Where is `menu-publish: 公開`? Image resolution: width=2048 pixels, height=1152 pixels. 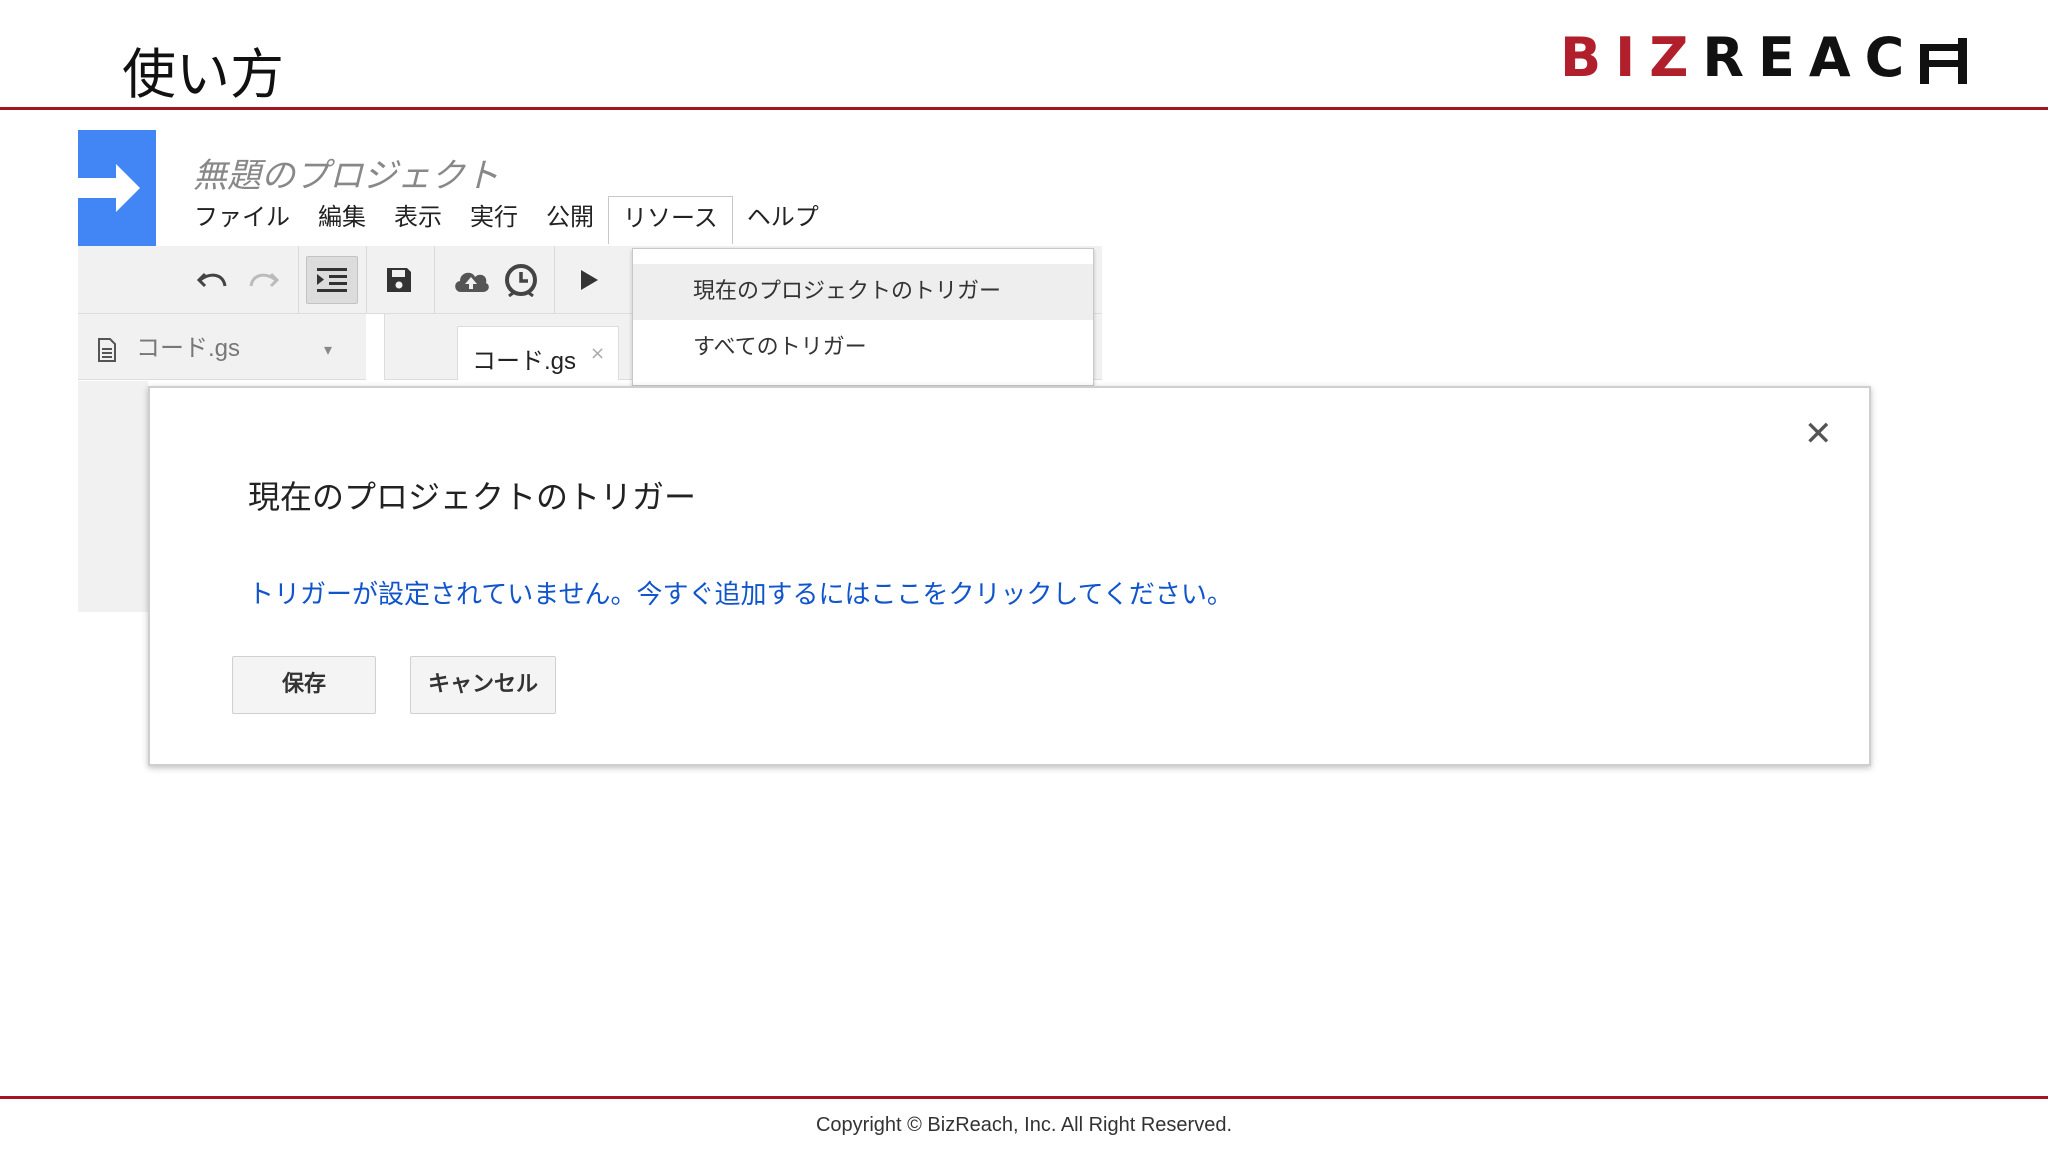 menu-publish: 公開 is located at coordinates (570, 220).